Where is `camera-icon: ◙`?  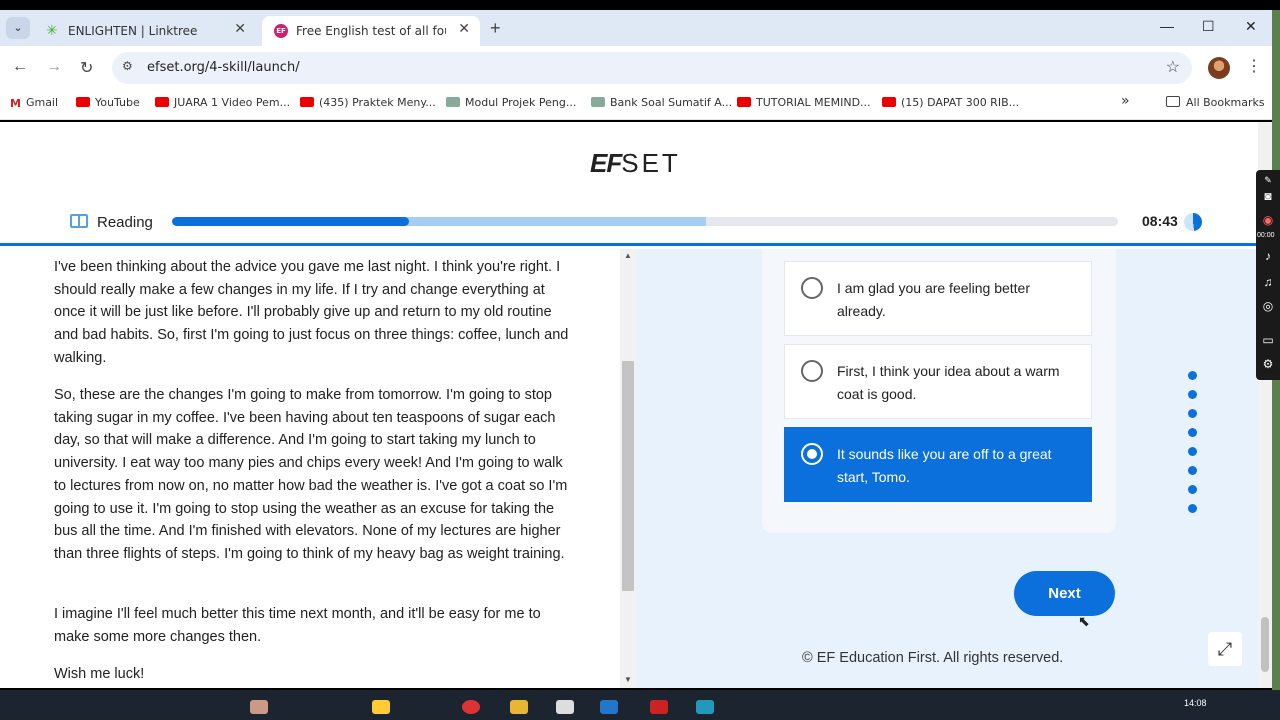 camera-icon: ◙ is located at coordinates (1268, 196).